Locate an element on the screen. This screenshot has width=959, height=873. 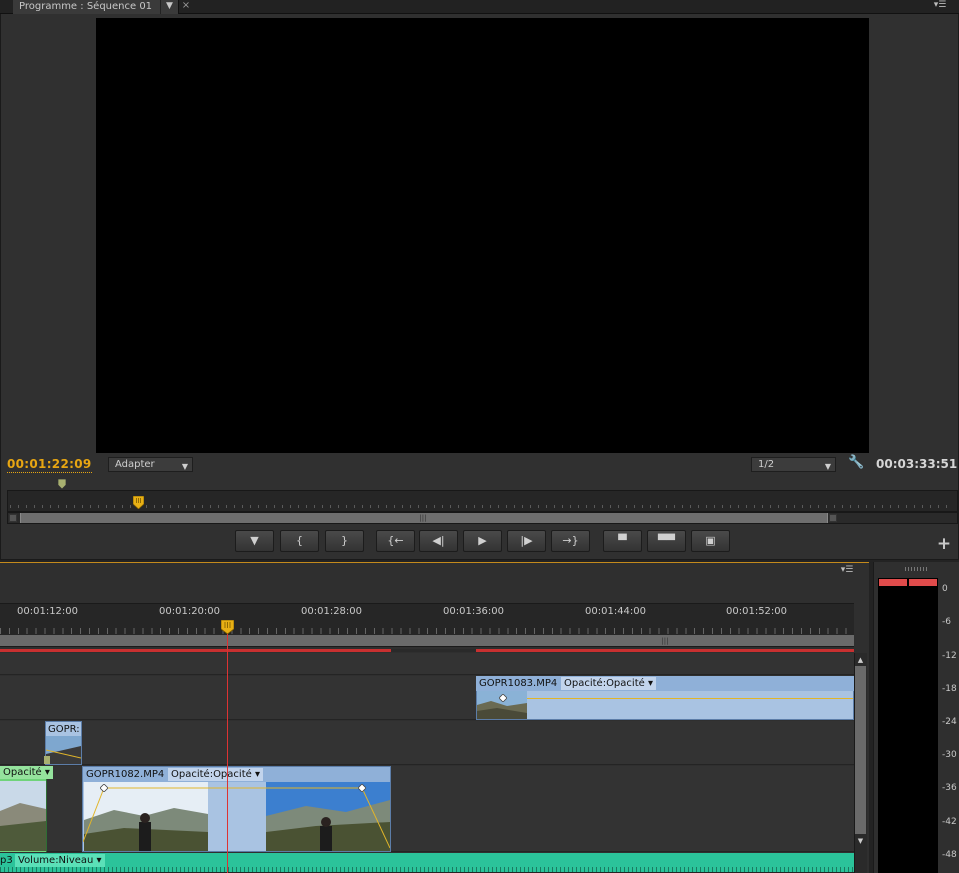
mark-out-icon: } is located at coordinates (344, 540).